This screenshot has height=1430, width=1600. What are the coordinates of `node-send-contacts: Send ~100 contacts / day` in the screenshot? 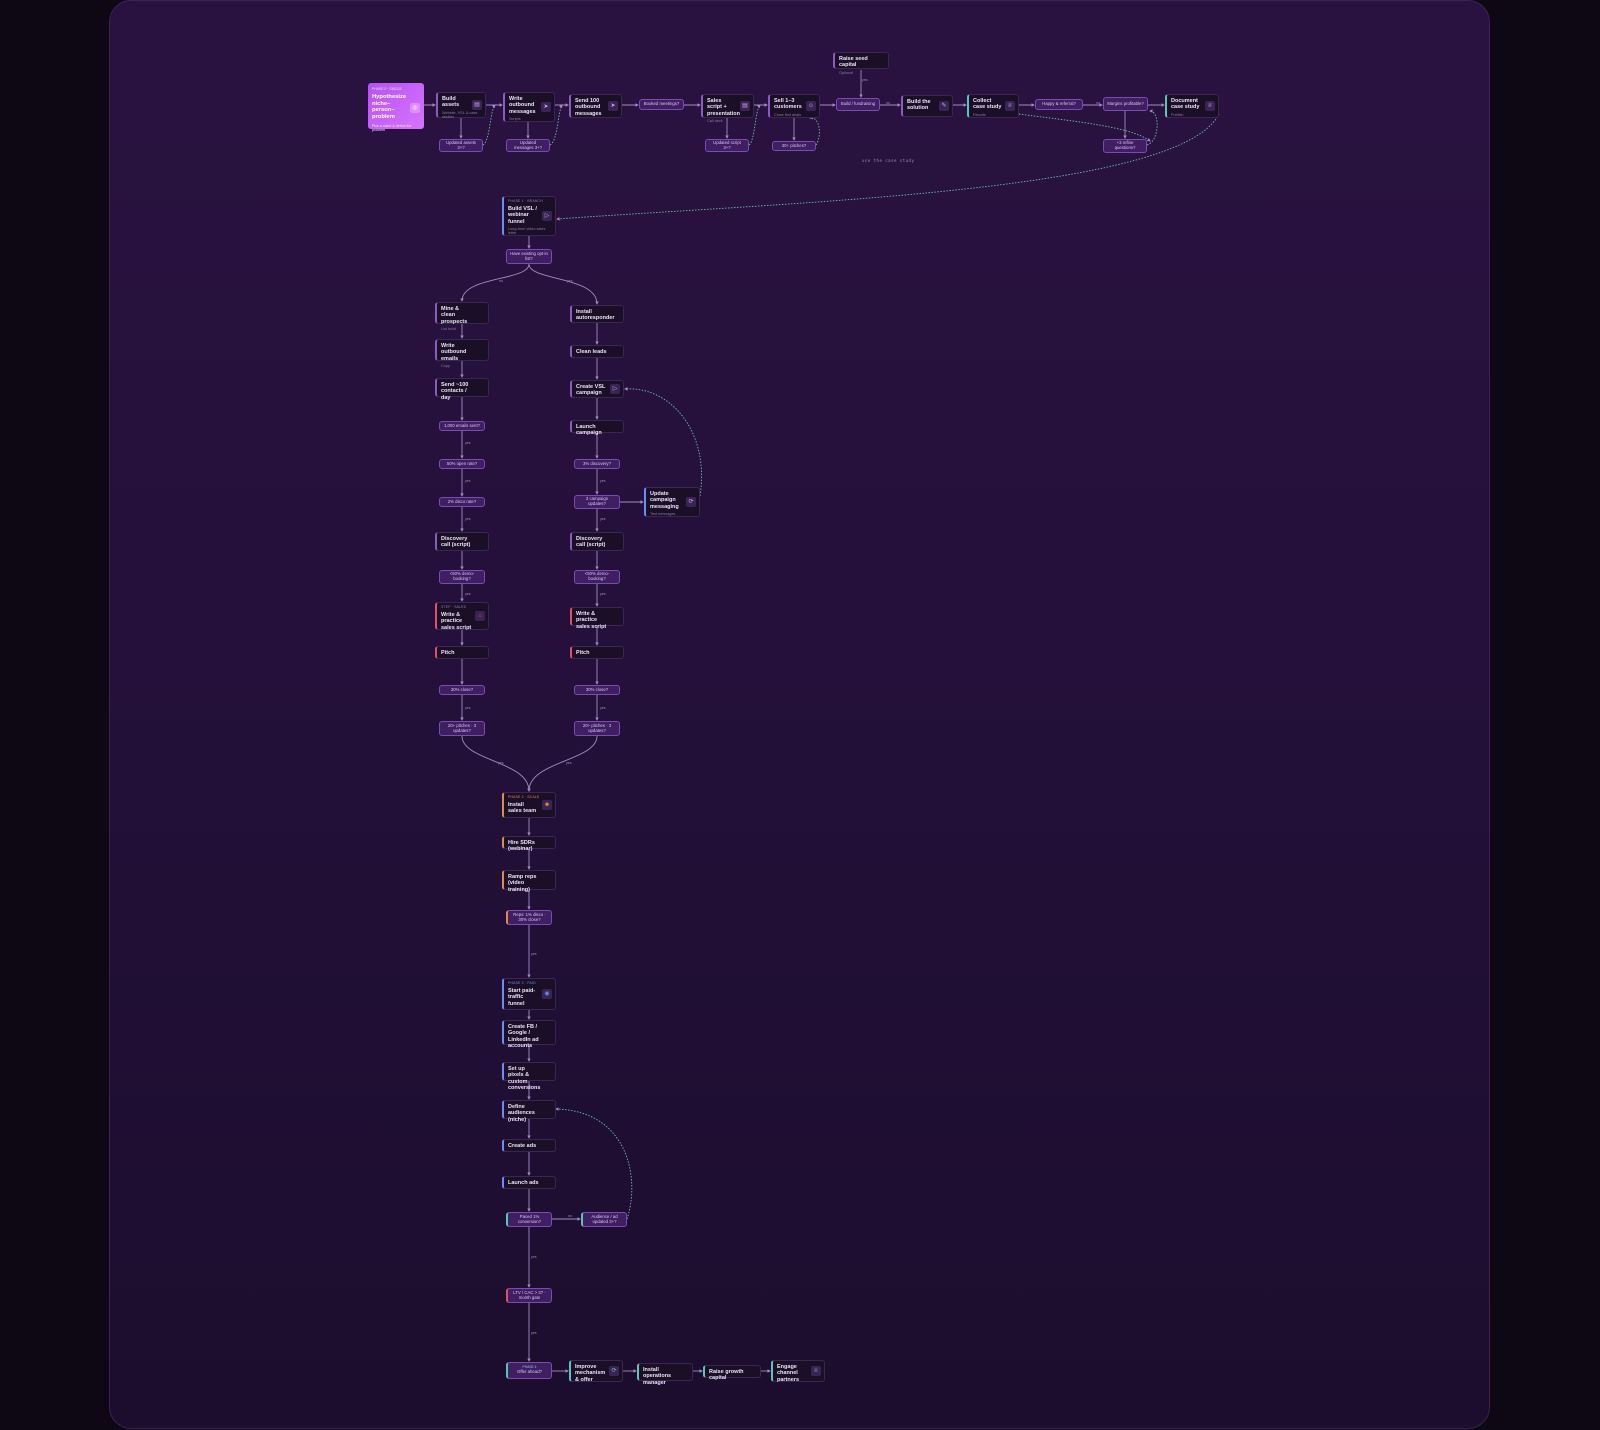 It's located at (462, 389).